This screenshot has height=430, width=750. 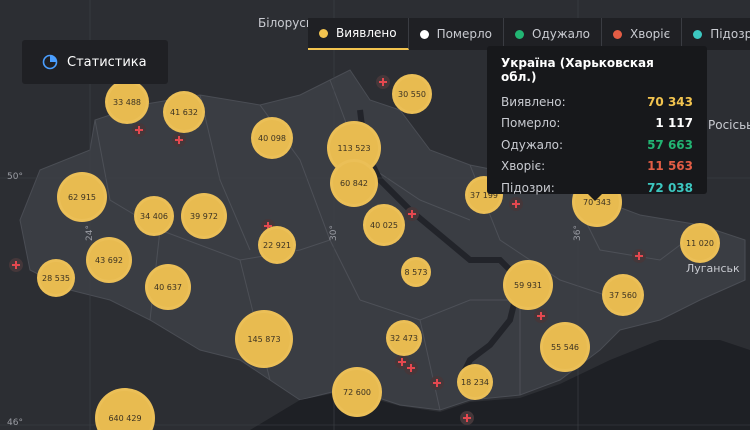 I want to click on tooltip-row-value: 1 117, so click(x=674, y=123).